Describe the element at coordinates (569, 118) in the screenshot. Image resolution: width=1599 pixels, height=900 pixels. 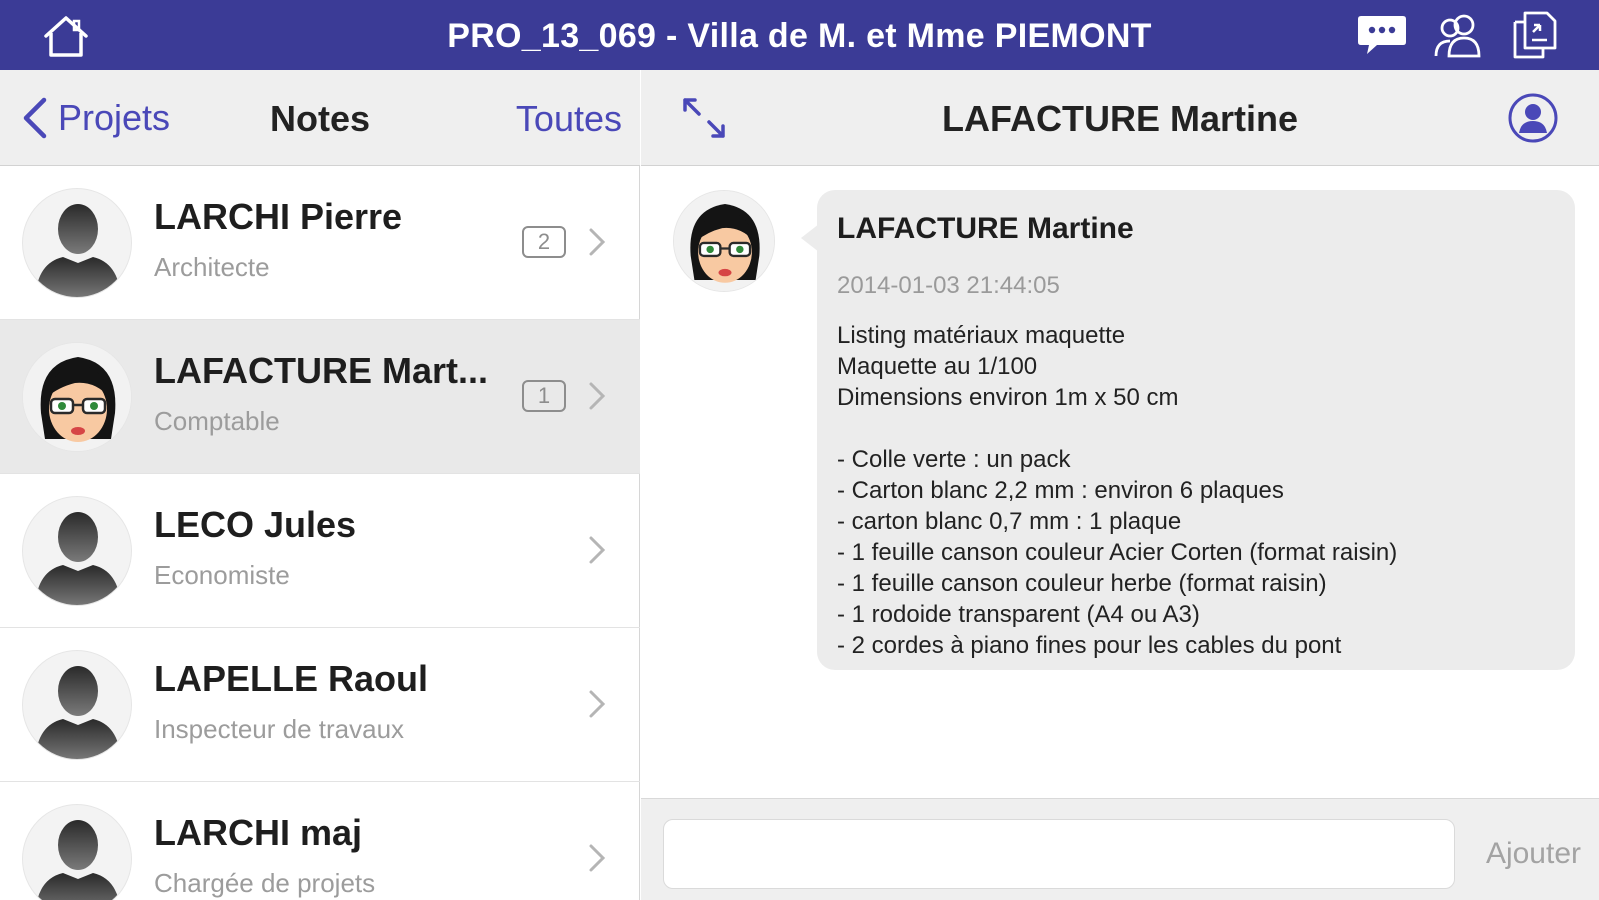
I see `filter-all-button: Toutes` at that location.